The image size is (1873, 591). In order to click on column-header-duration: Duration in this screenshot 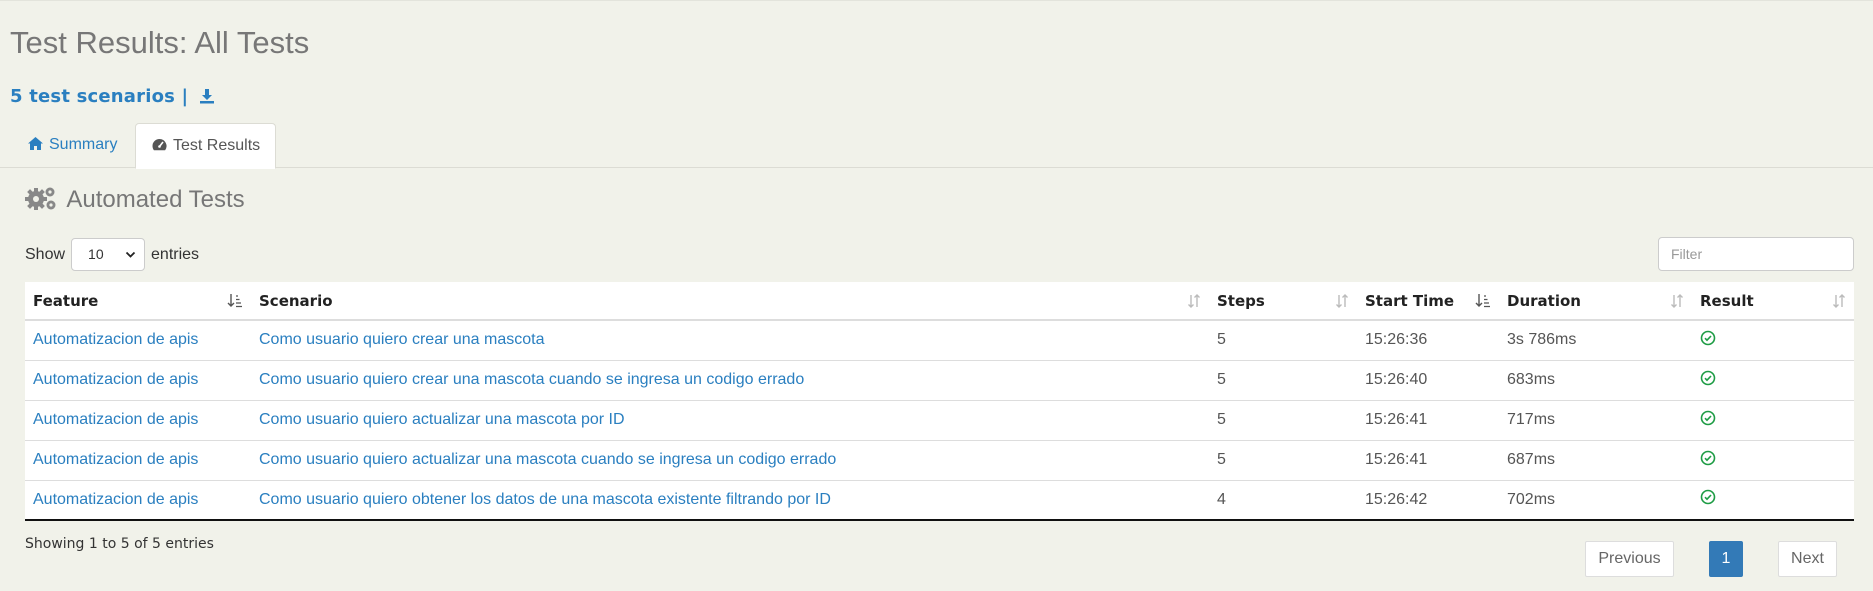, I will do `click(1595, 301)`.